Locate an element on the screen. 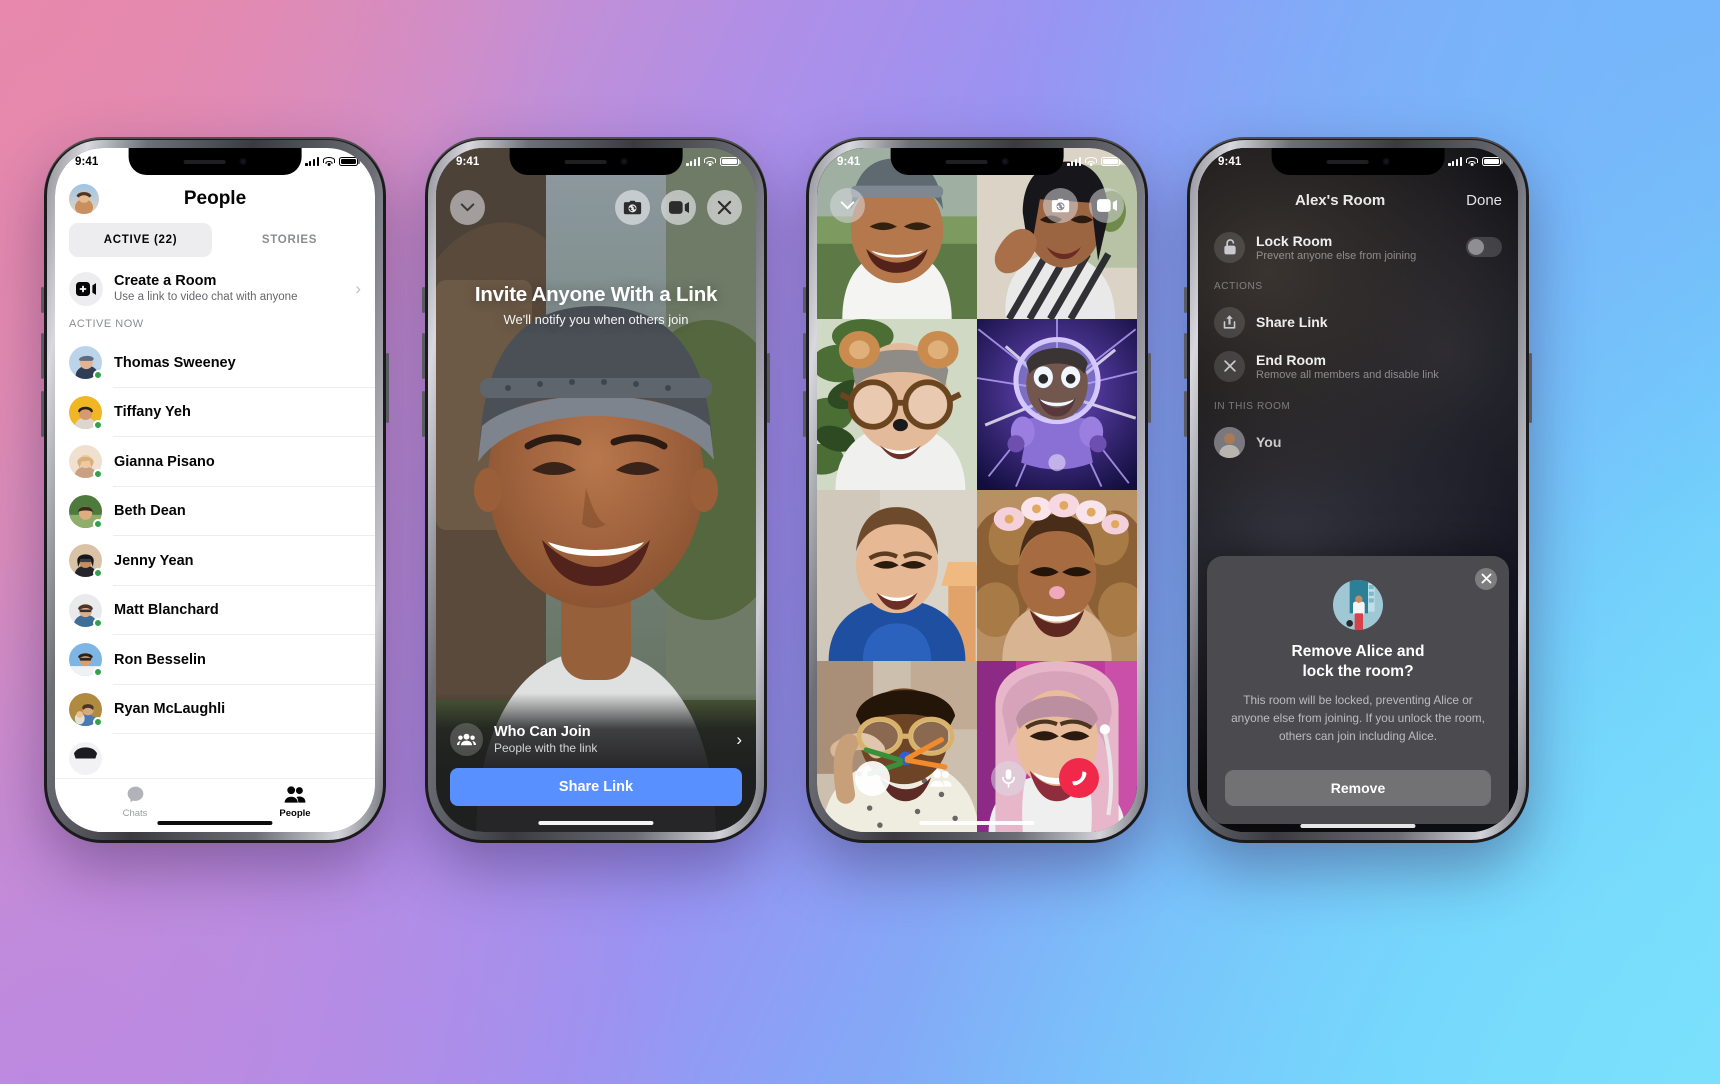 The image size is (1720, 1084). list-item: Jenny Yean is located at coordinates (215, 561).